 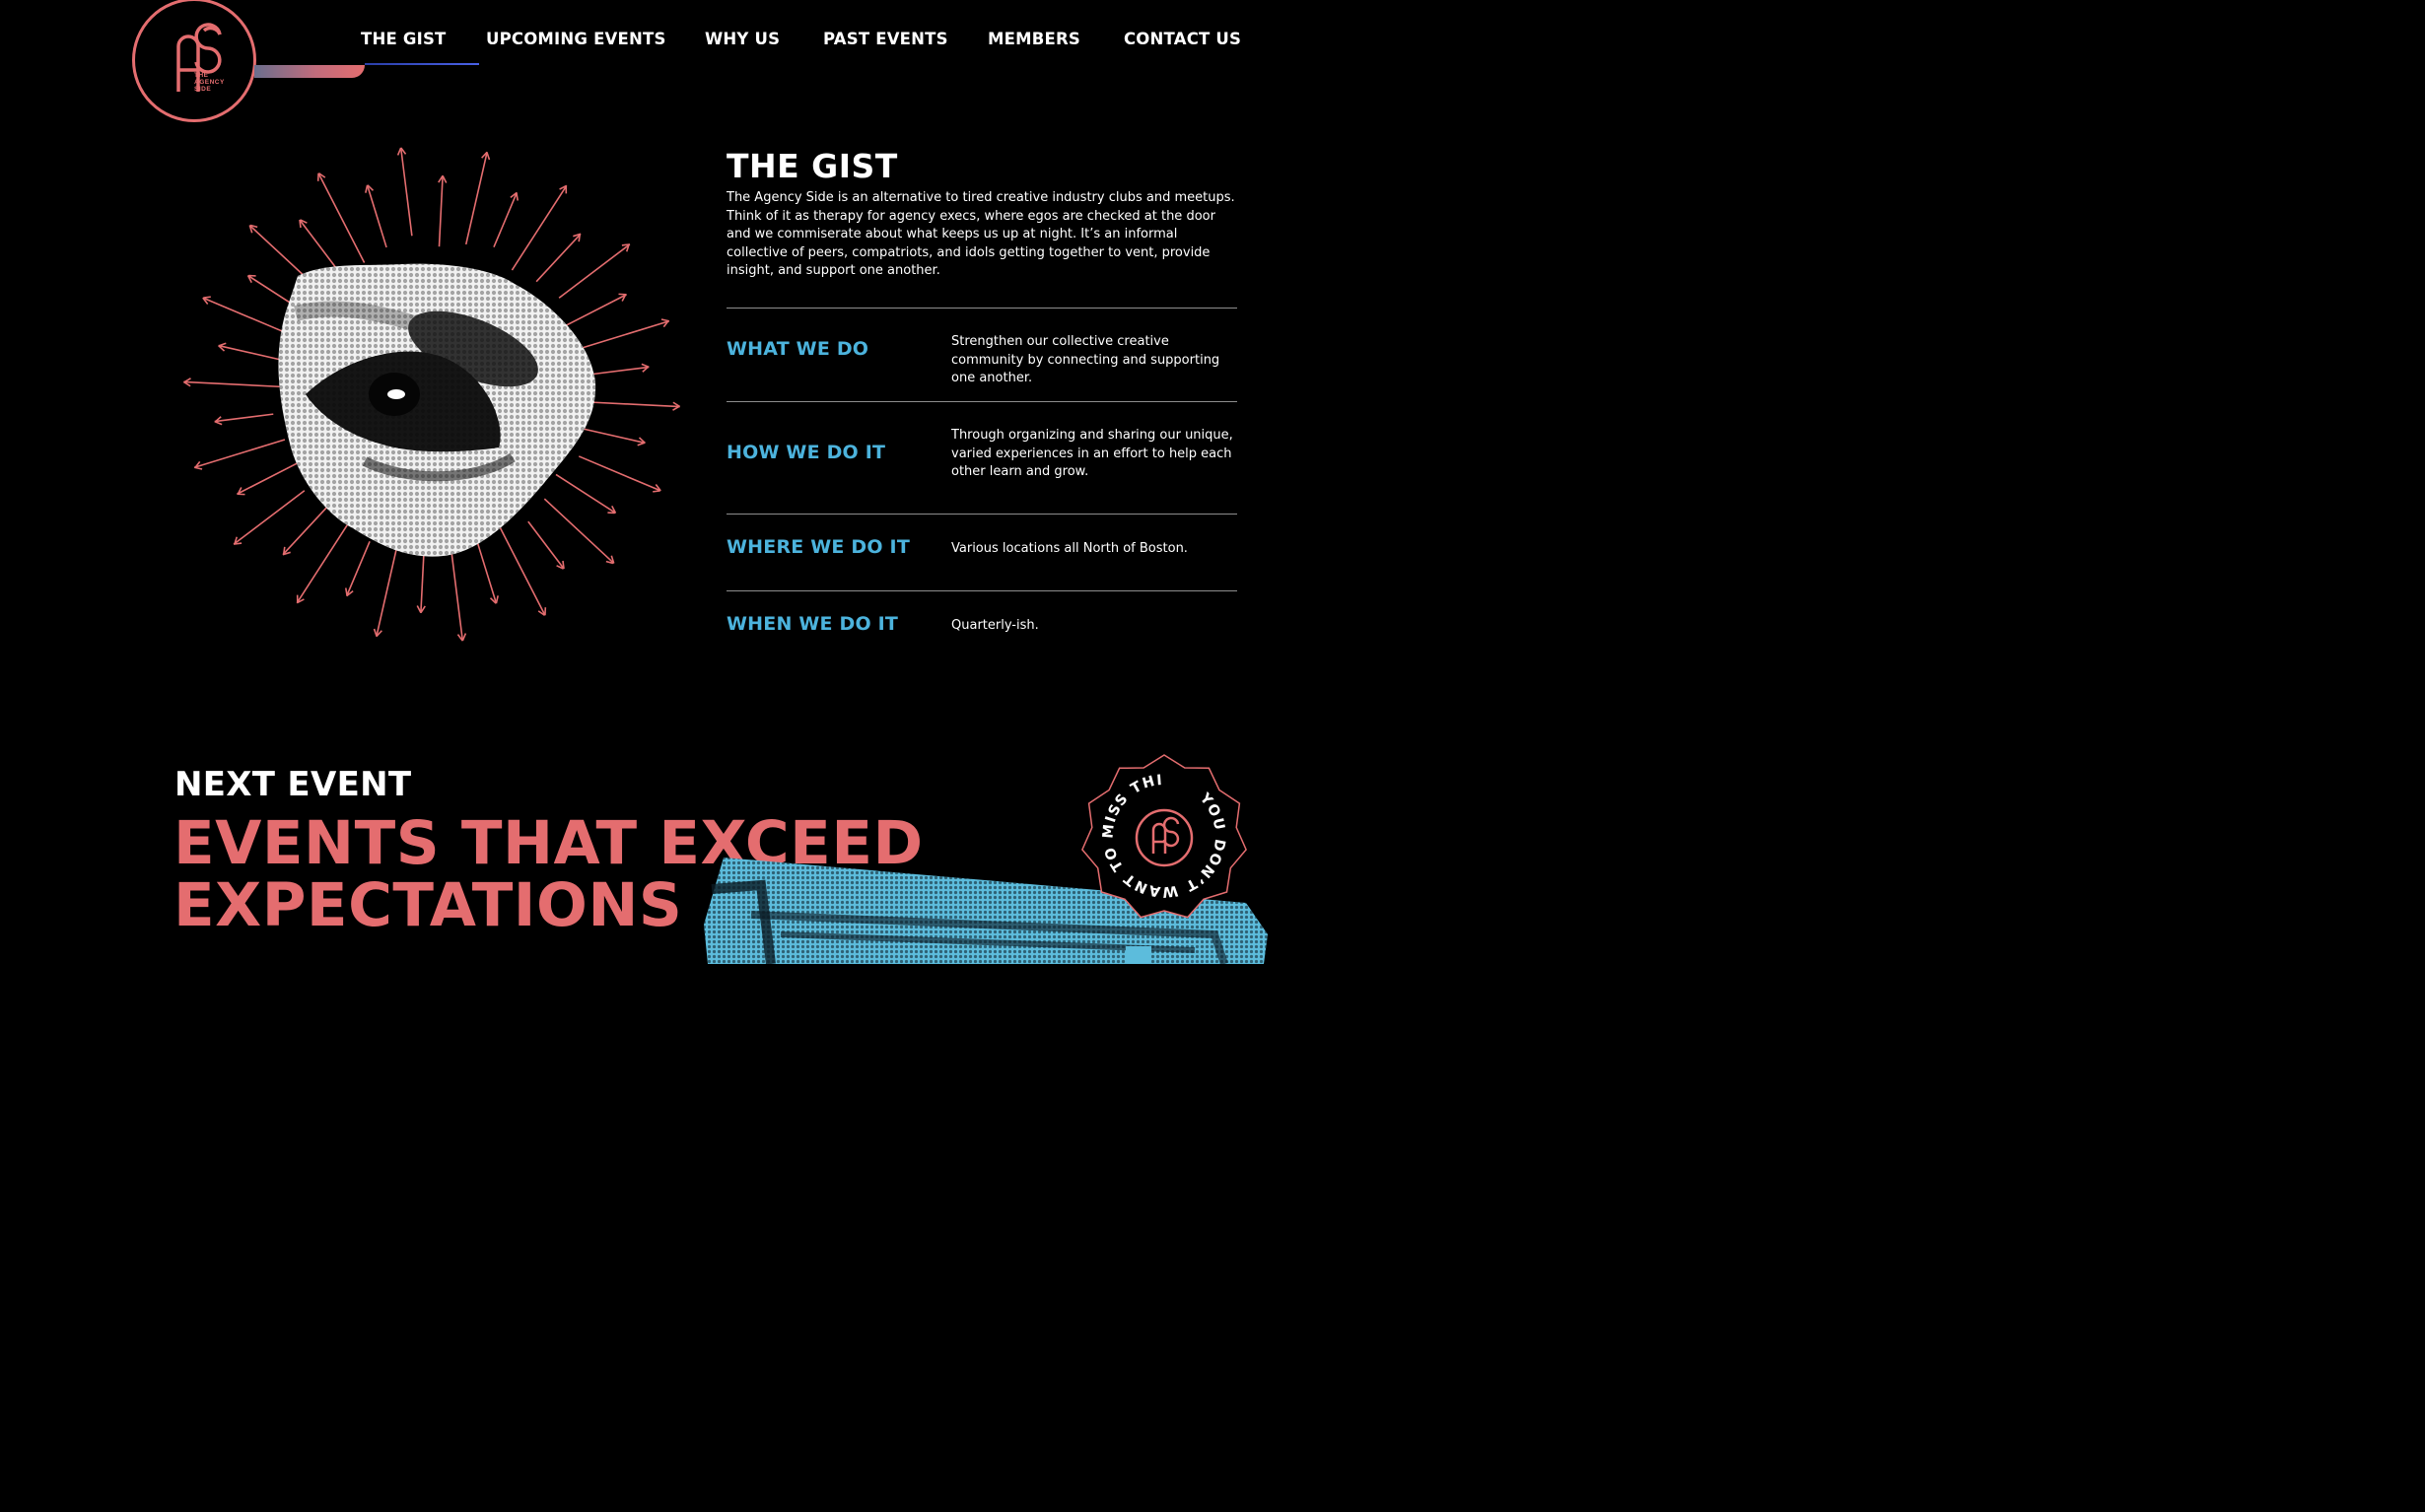 What do you see at coordinates (199, 57) in the screenshot?
I see `logo-monogram-icon` at bounding box center [199, 57].